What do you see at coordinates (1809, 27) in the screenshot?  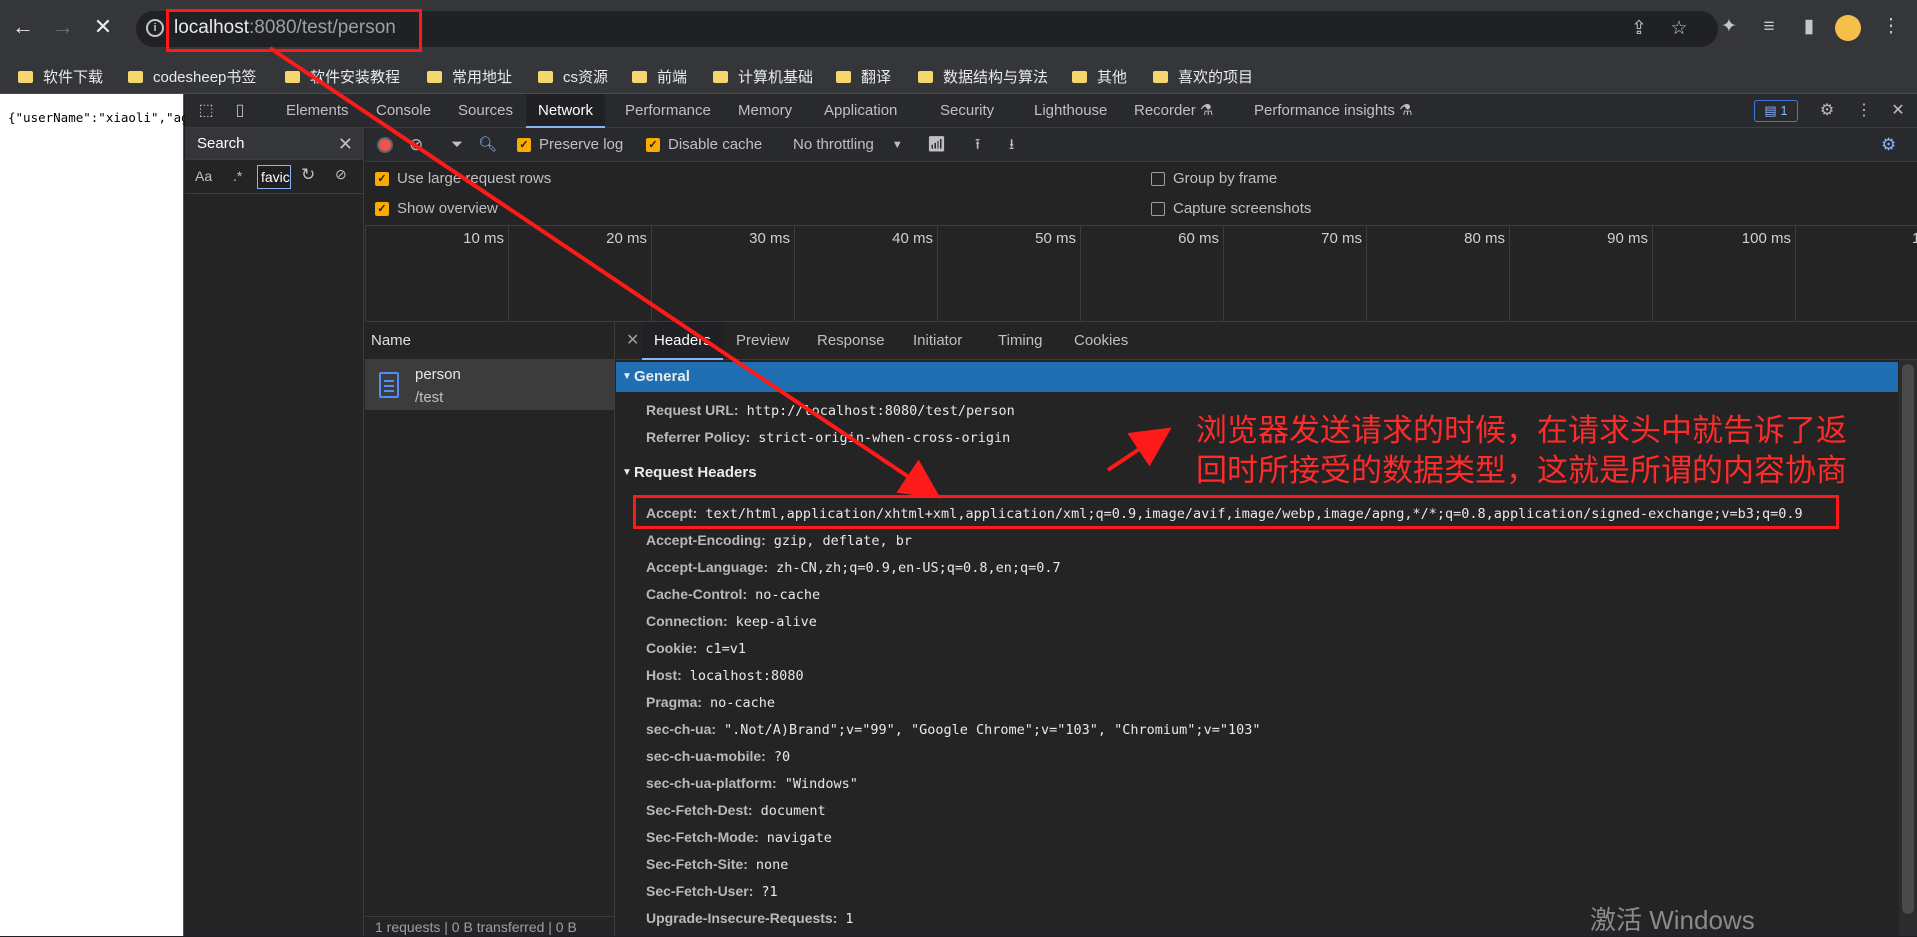 I see `side-panel-icon: ▮` at bounding box center [1809, 27].